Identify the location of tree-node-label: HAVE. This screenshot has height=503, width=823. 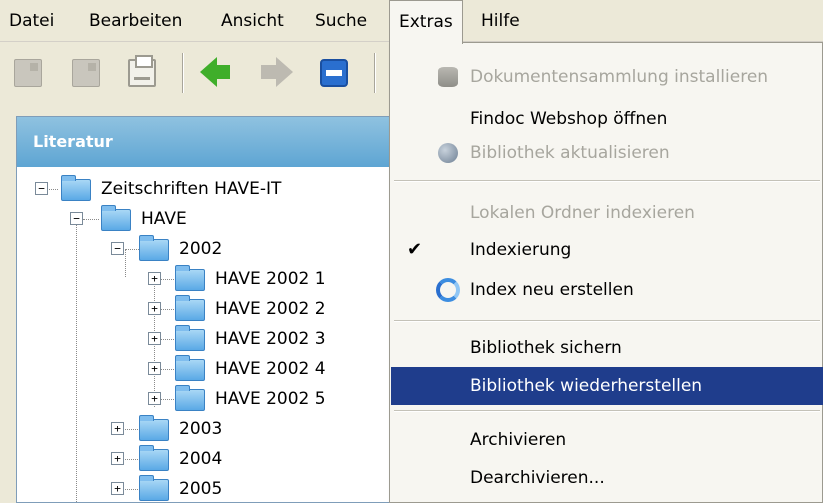
(164, 219).